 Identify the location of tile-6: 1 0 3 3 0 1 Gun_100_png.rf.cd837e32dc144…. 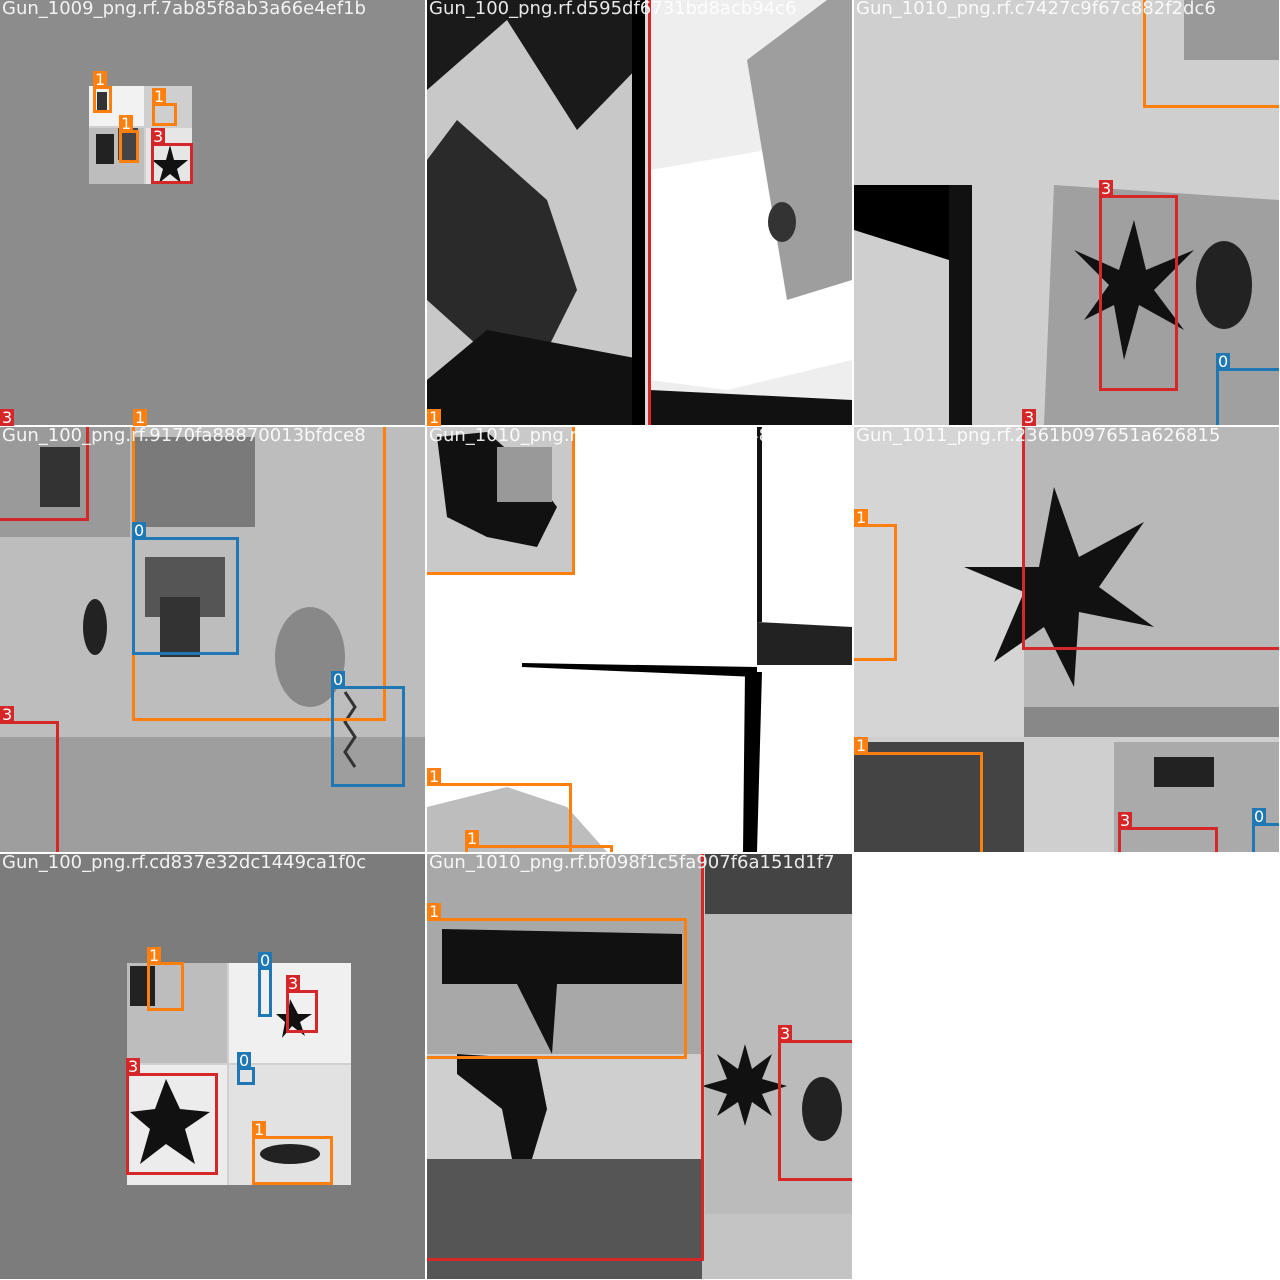
(212, 1066).